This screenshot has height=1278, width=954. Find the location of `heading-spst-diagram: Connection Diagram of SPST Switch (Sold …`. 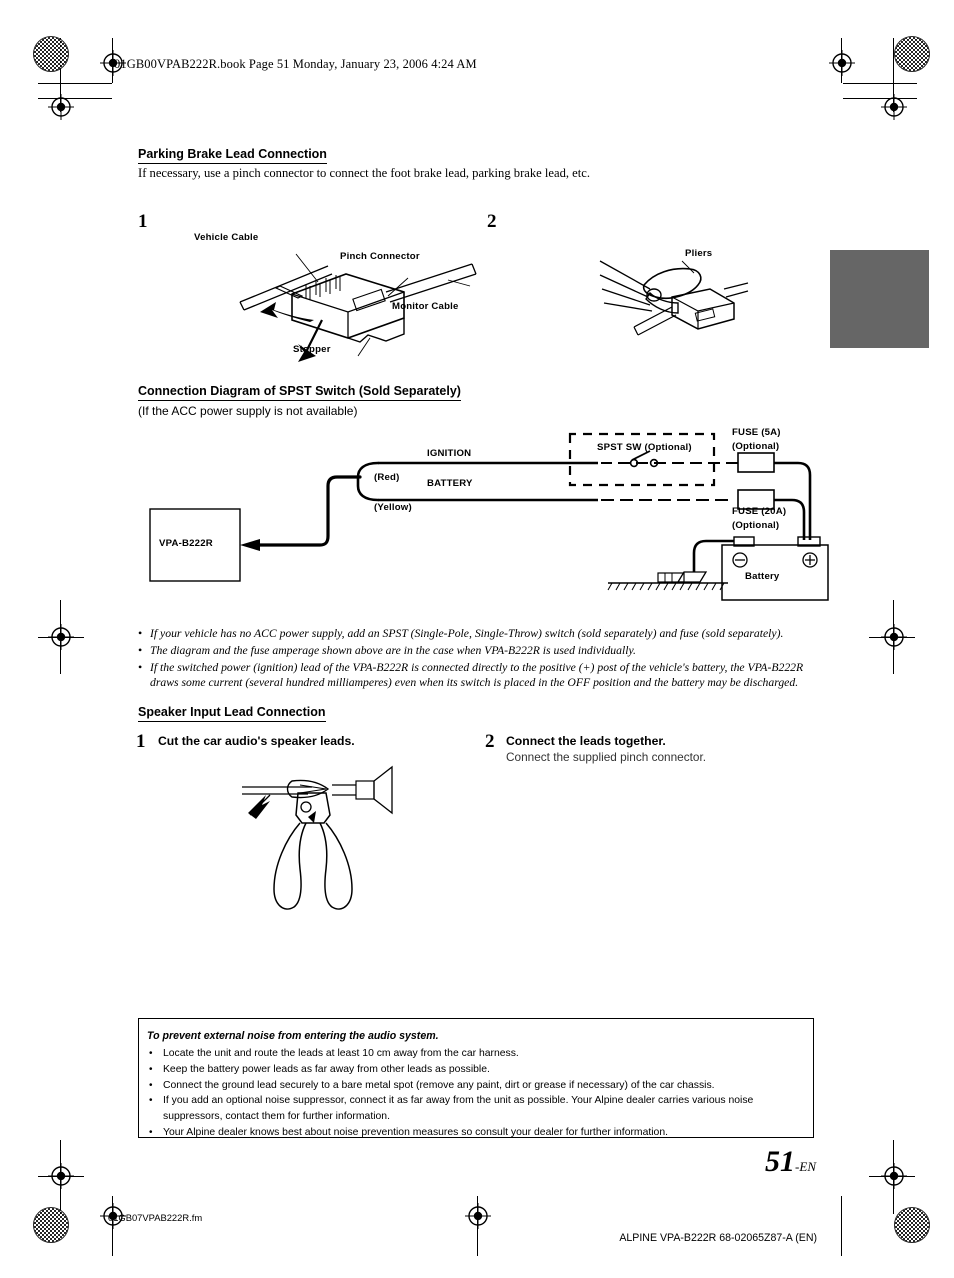

heading-spst-diagram: Connection Diagram of SPST Switch (Sold … is located at coordinates (299, 392).